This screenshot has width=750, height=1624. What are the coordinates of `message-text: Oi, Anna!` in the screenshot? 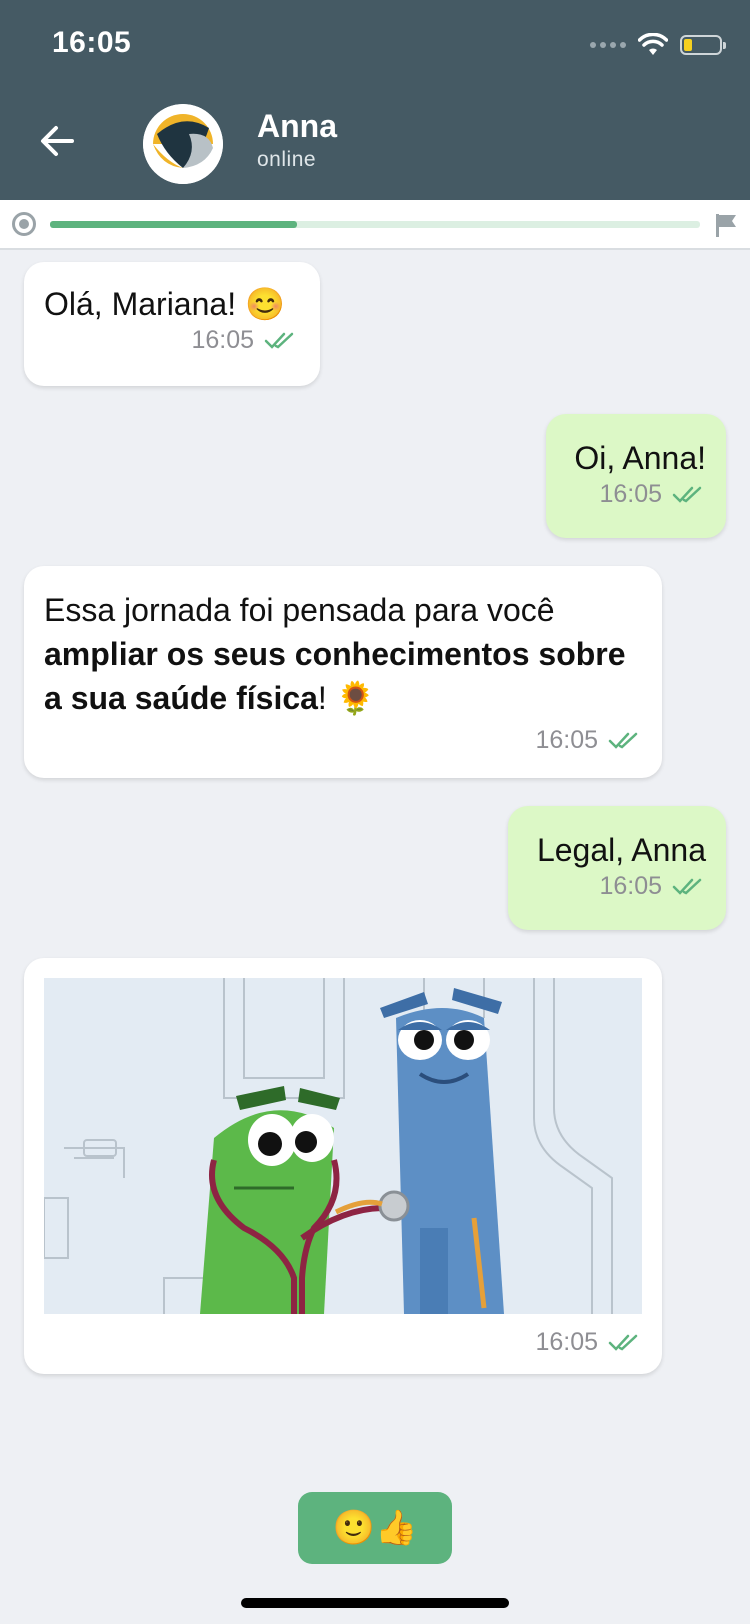 It's located at (640, 458).